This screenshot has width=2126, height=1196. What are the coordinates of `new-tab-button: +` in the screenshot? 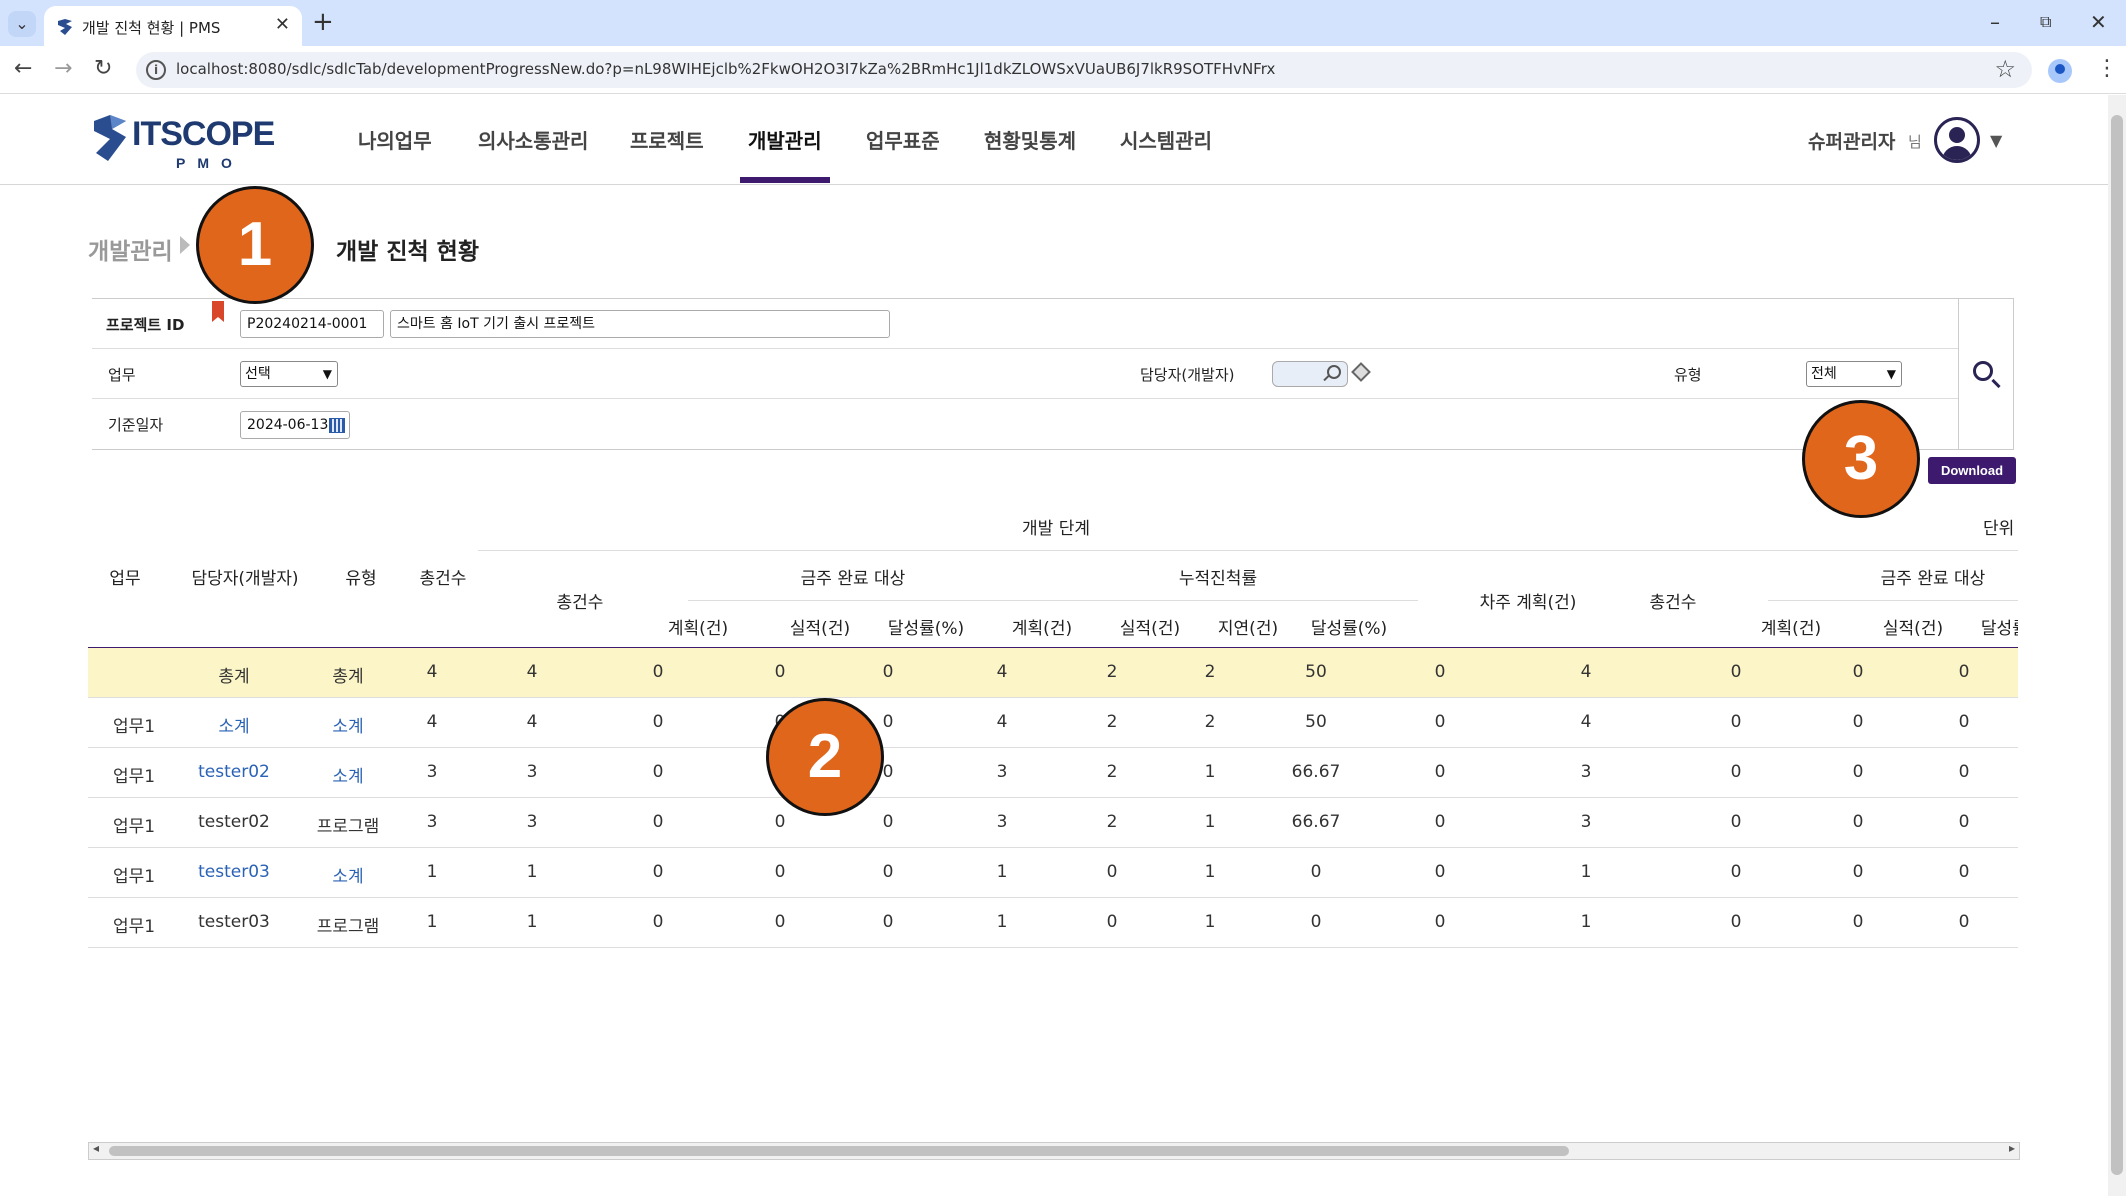 It's located at (323, 22).